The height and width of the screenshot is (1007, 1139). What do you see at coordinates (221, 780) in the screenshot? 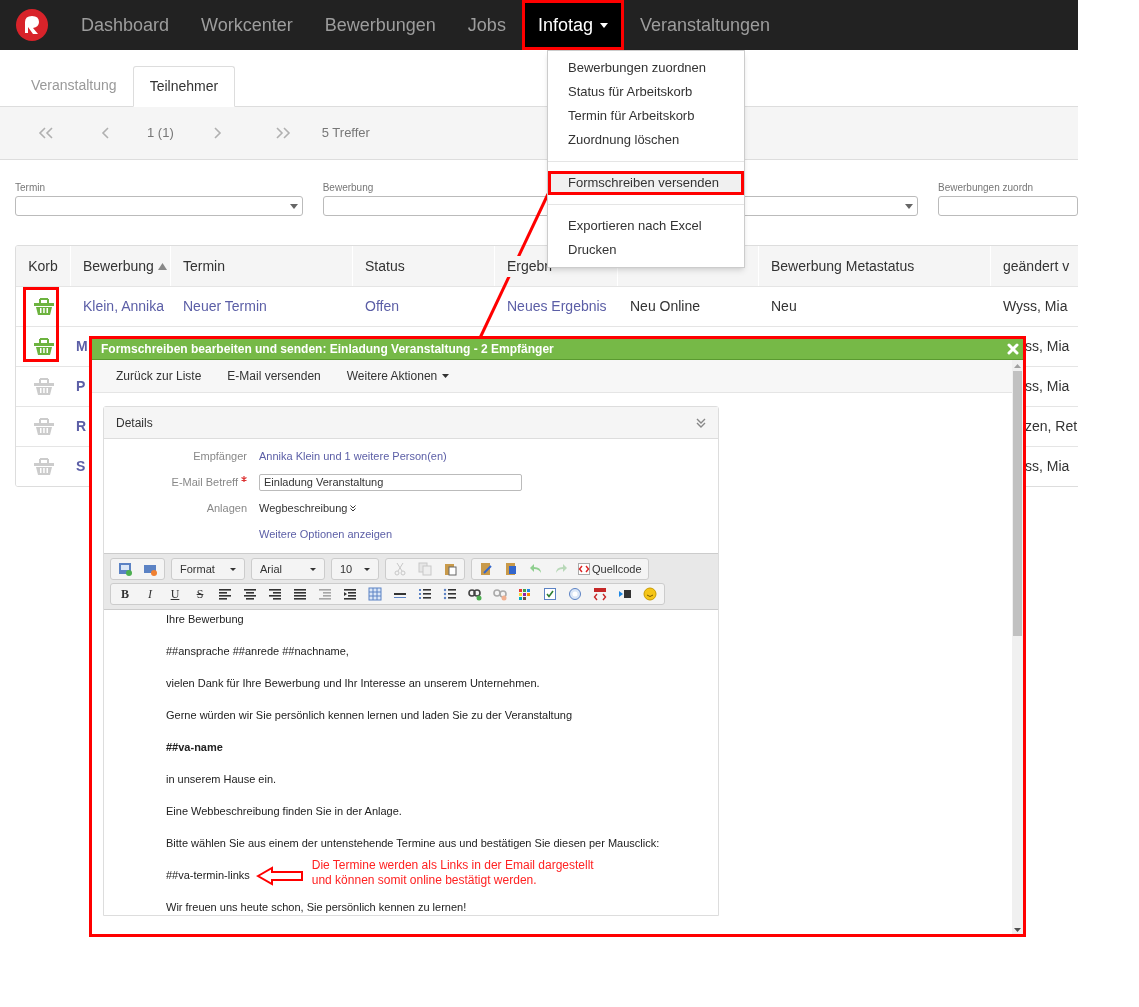
I see `paragraph: in unserem Hause ein.` at bounding box center [221, 780].